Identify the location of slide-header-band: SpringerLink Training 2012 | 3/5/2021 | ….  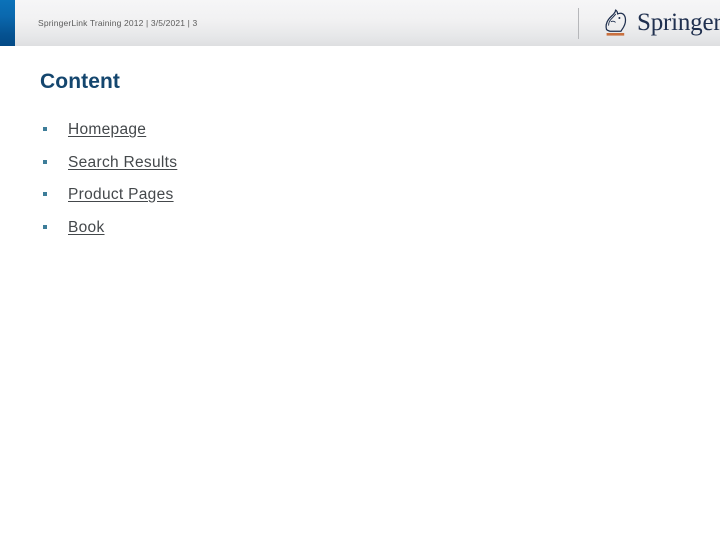
(360, 23).